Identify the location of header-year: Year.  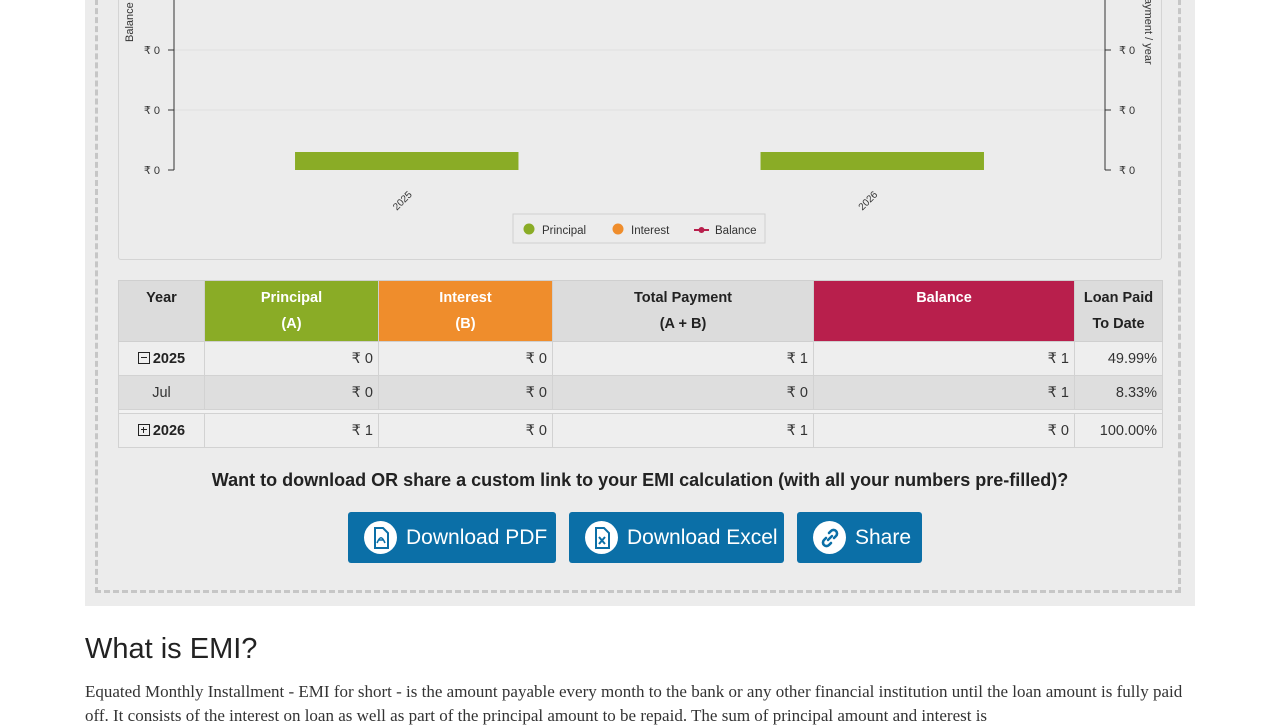
(161, 311).